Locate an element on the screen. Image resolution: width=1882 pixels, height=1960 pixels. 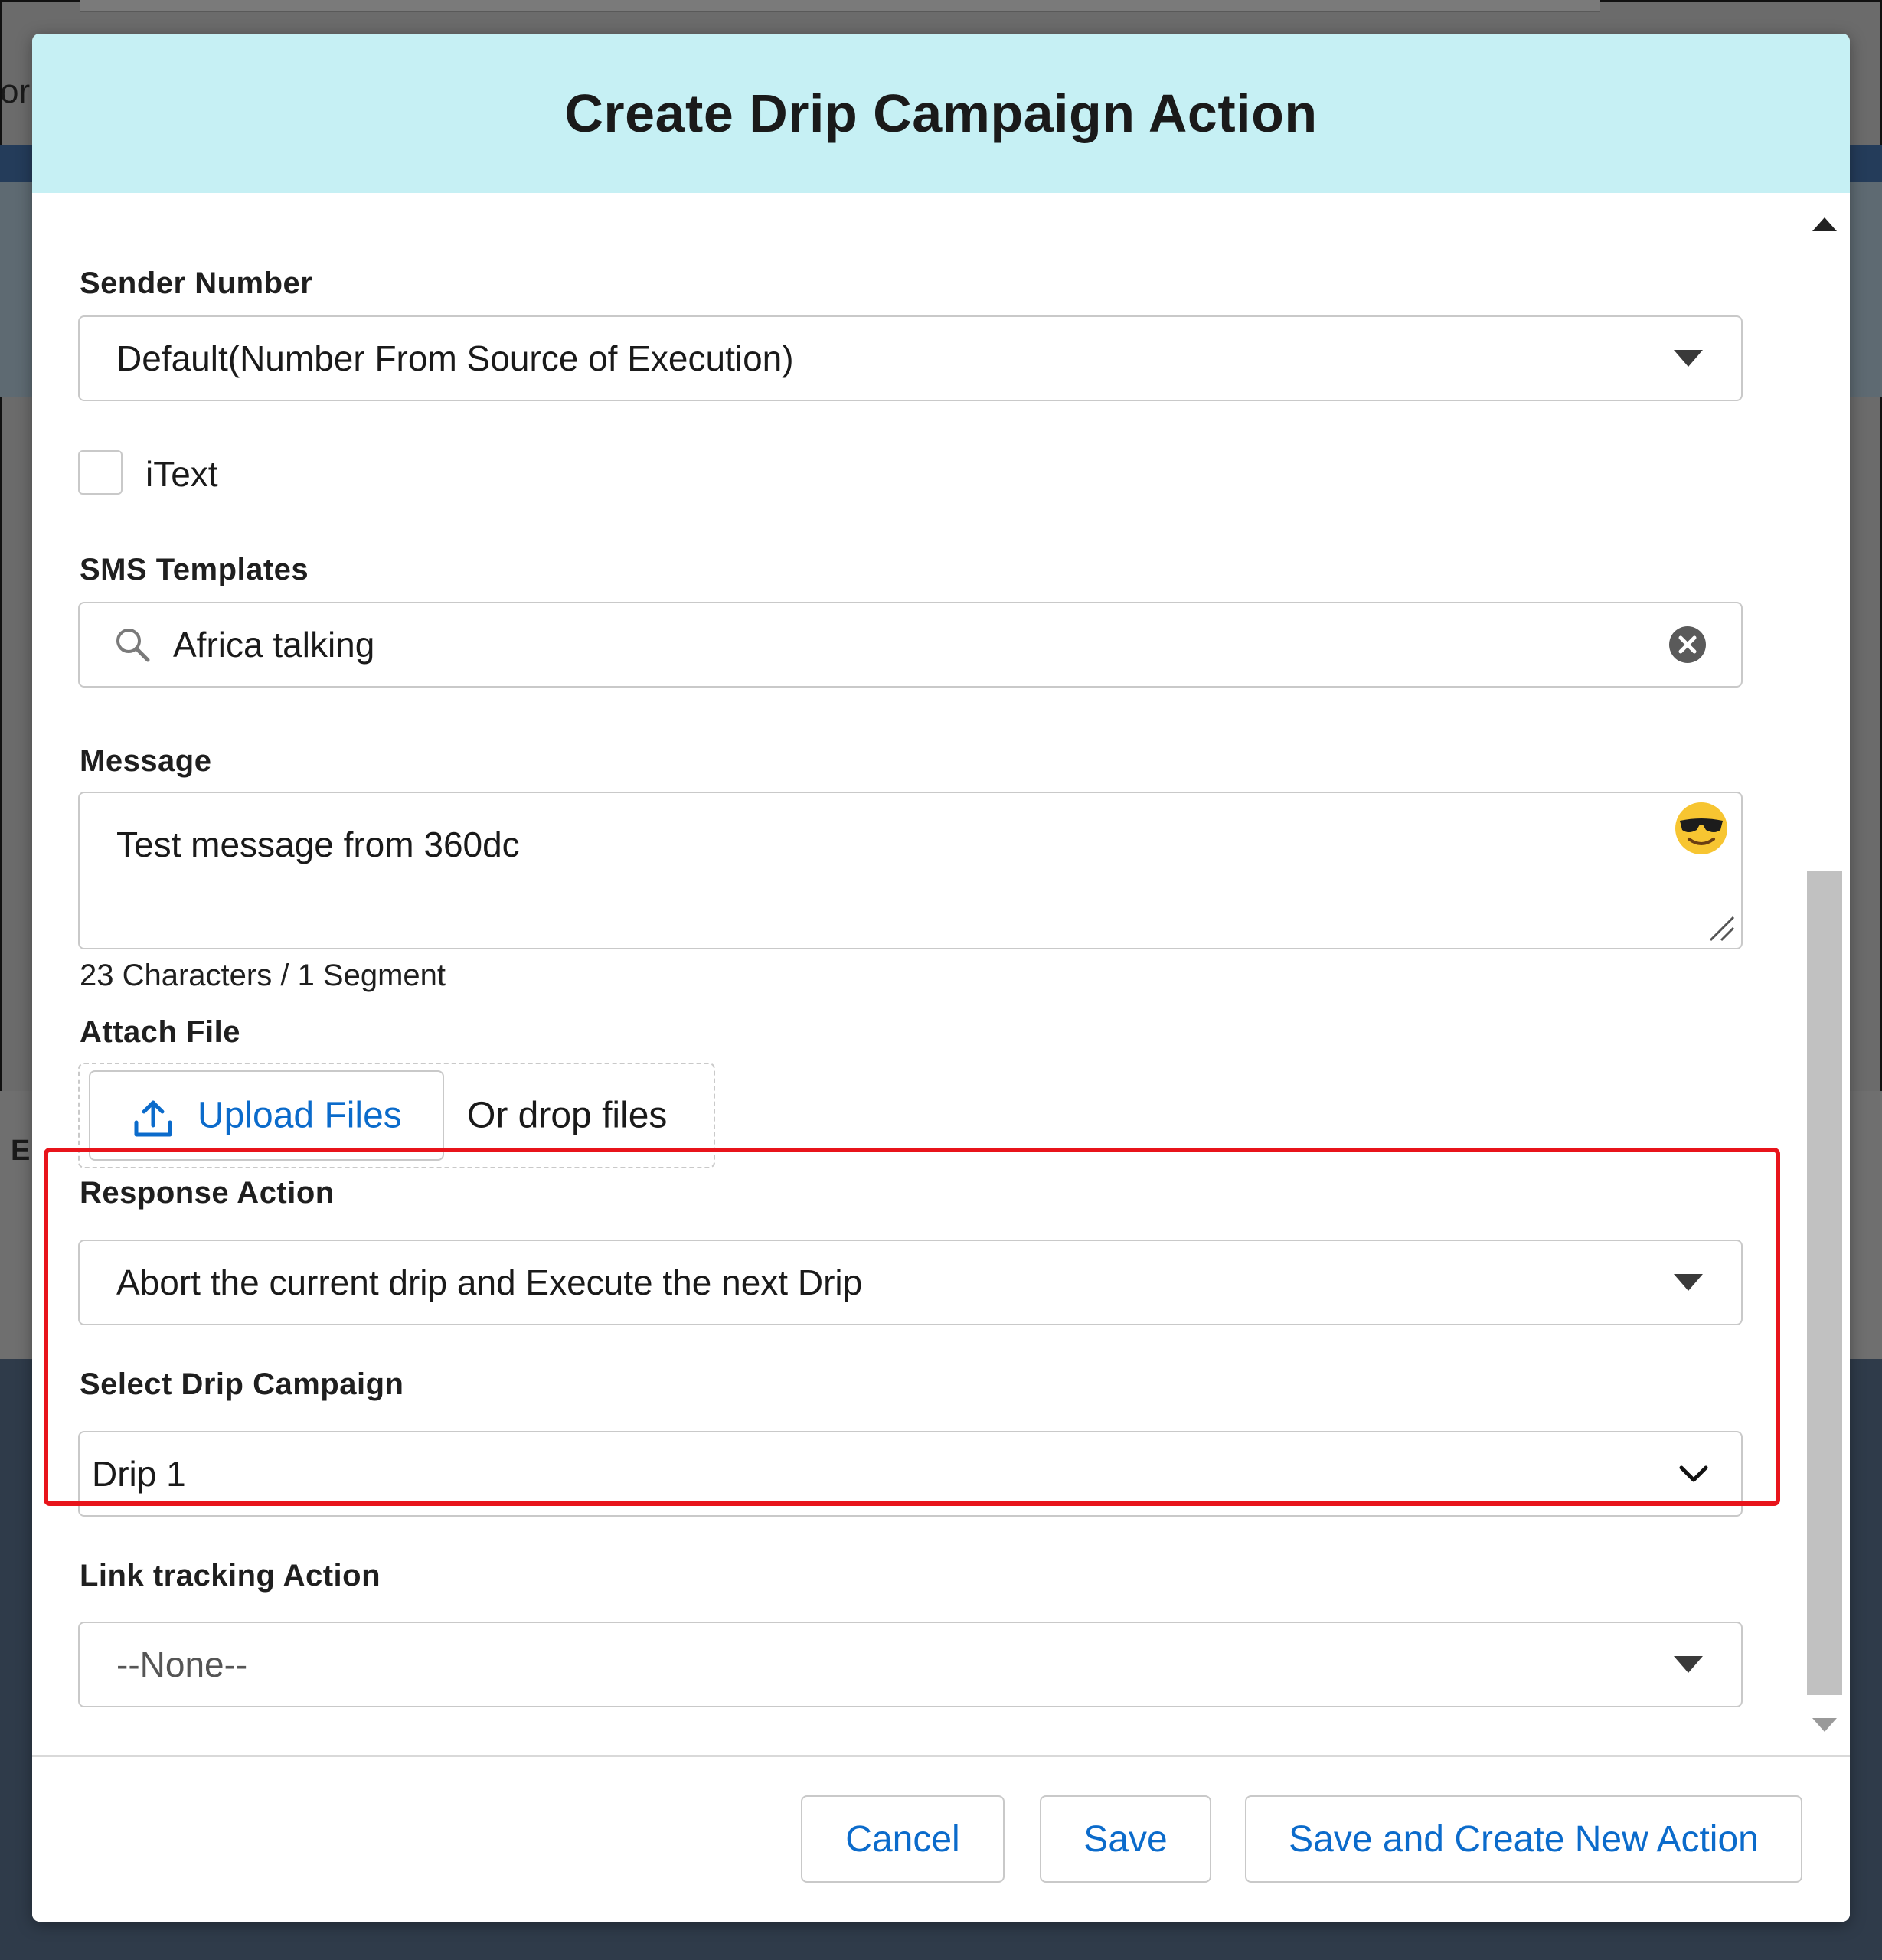
modal-scrollbar is located at coordinates (1824, 974).